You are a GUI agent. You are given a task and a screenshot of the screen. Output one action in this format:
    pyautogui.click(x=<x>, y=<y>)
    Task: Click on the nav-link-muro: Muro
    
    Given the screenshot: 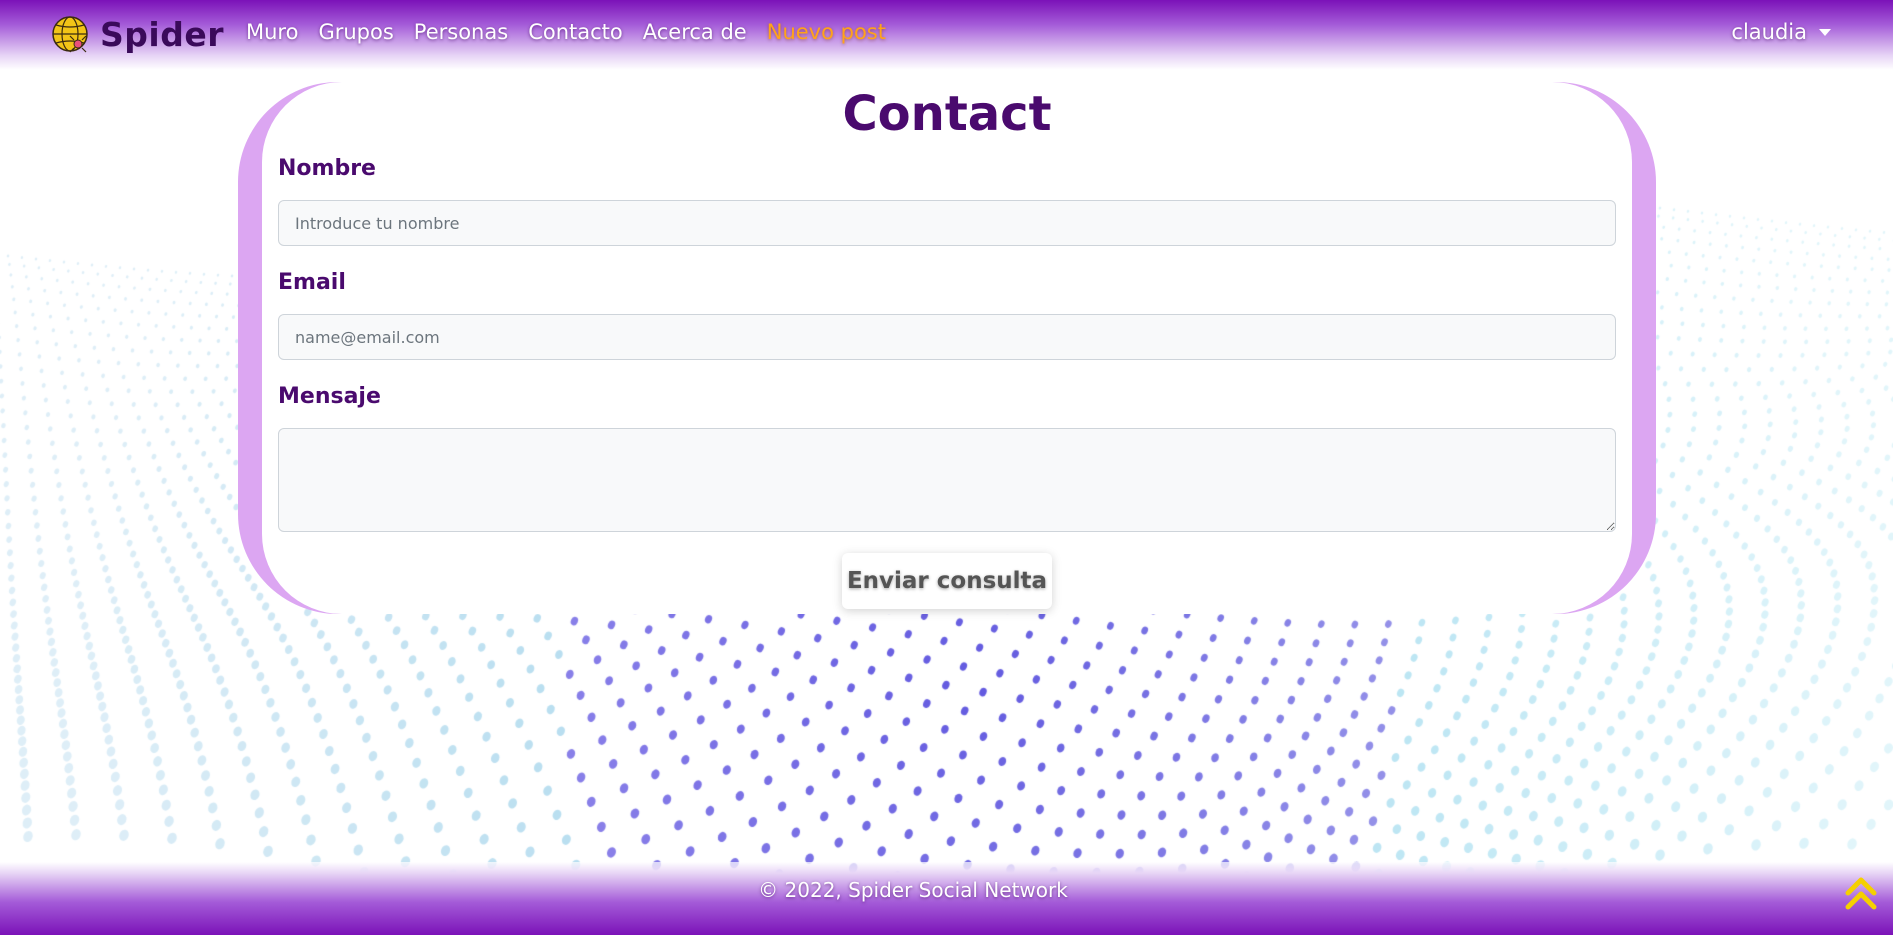 What is the action you would take?
    pyautogui.click(x=272, y=32)
    